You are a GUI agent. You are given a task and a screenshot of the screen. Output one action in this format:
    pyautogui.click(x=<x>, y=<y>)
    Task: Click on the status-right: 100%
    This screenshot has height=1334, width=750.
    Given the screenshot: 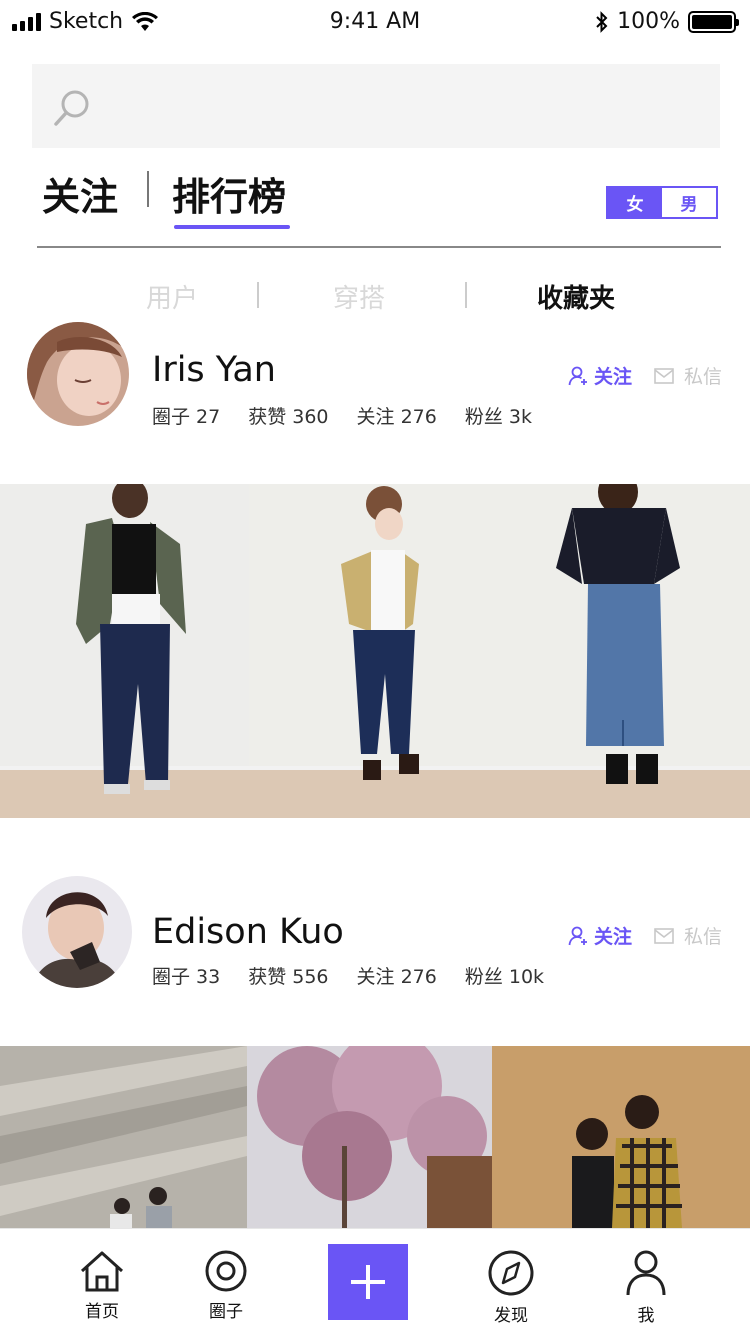 What is the action you would take?
    pyautogui.click(x=667, y=21)
    